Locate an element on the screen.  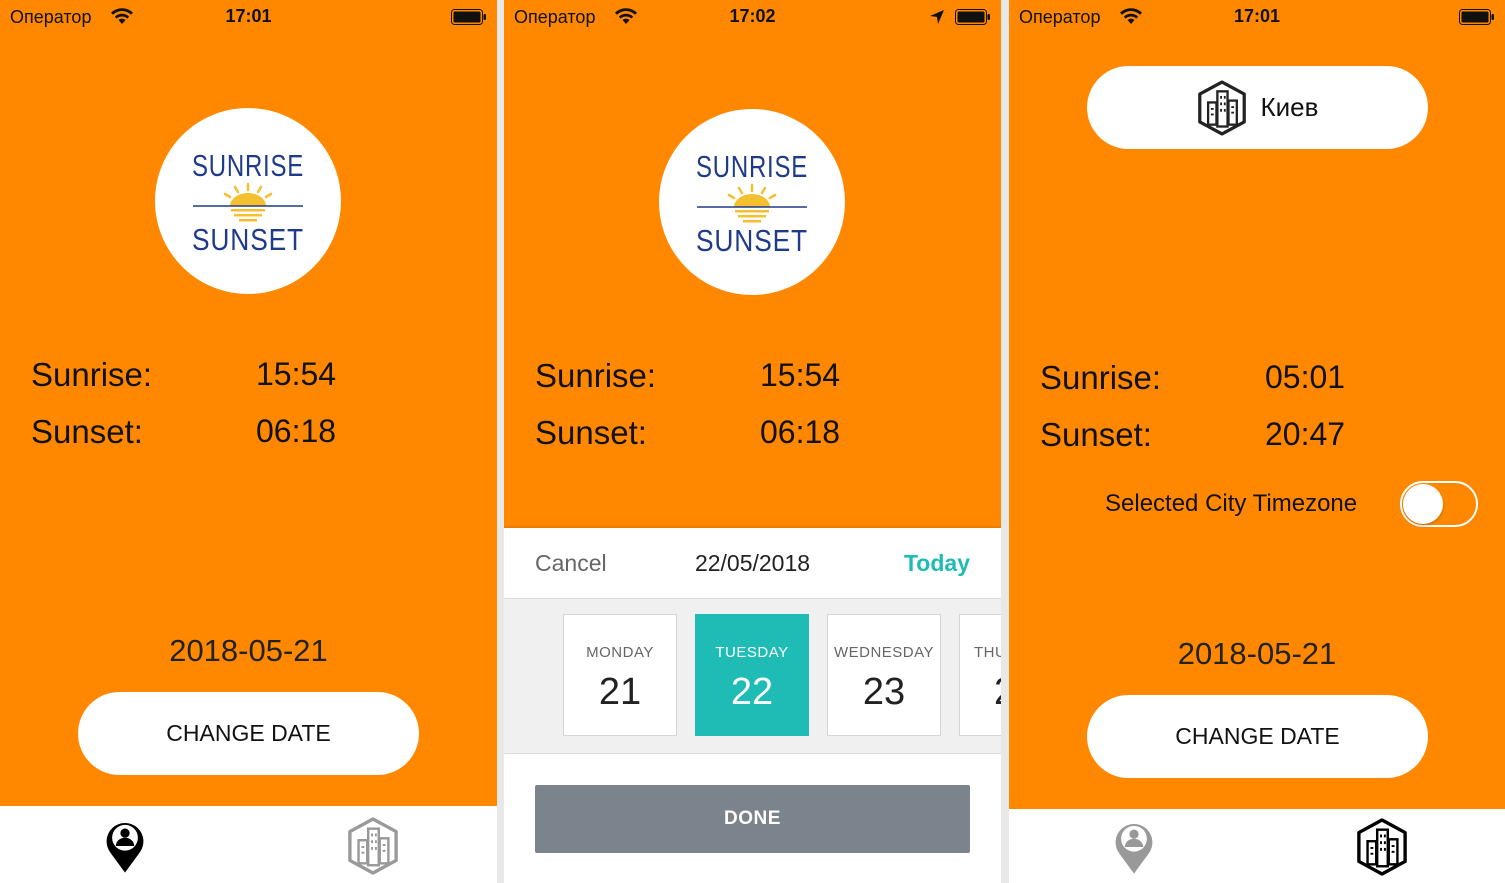
sunrise-time: 05:01 is located at coordinates (1305, 377).